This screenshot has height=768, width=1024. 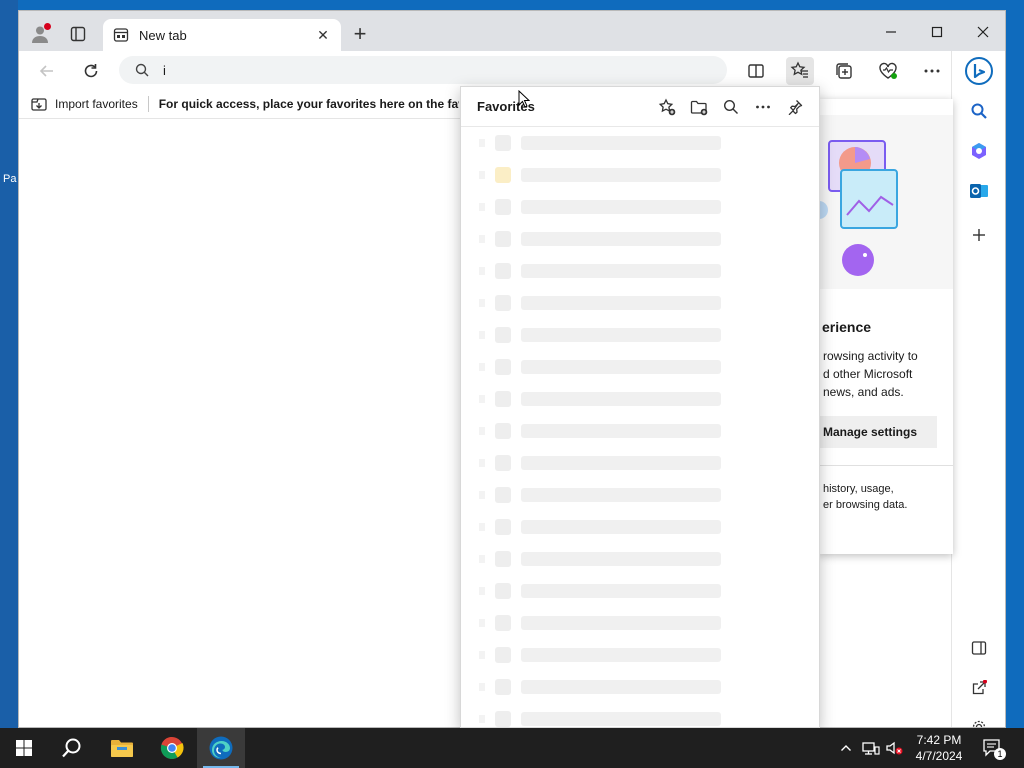 What do you see at coordinates (699, 107) in the screenshot?
I see `add-folder-button` at bounding box center [699, 107].